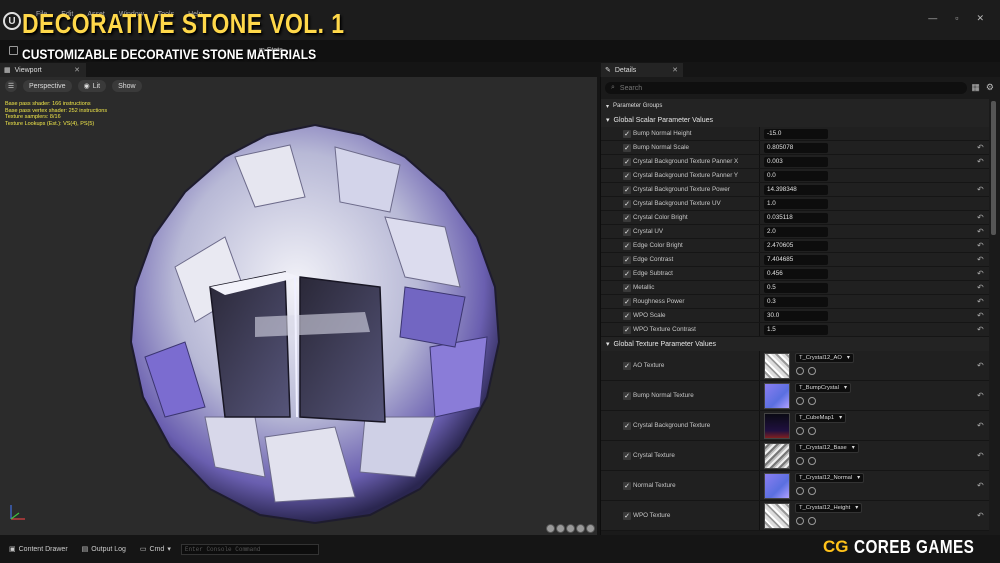 The image size is (1000, 563). I want to click on param-value-input: 14.398348, so click(796, 189).